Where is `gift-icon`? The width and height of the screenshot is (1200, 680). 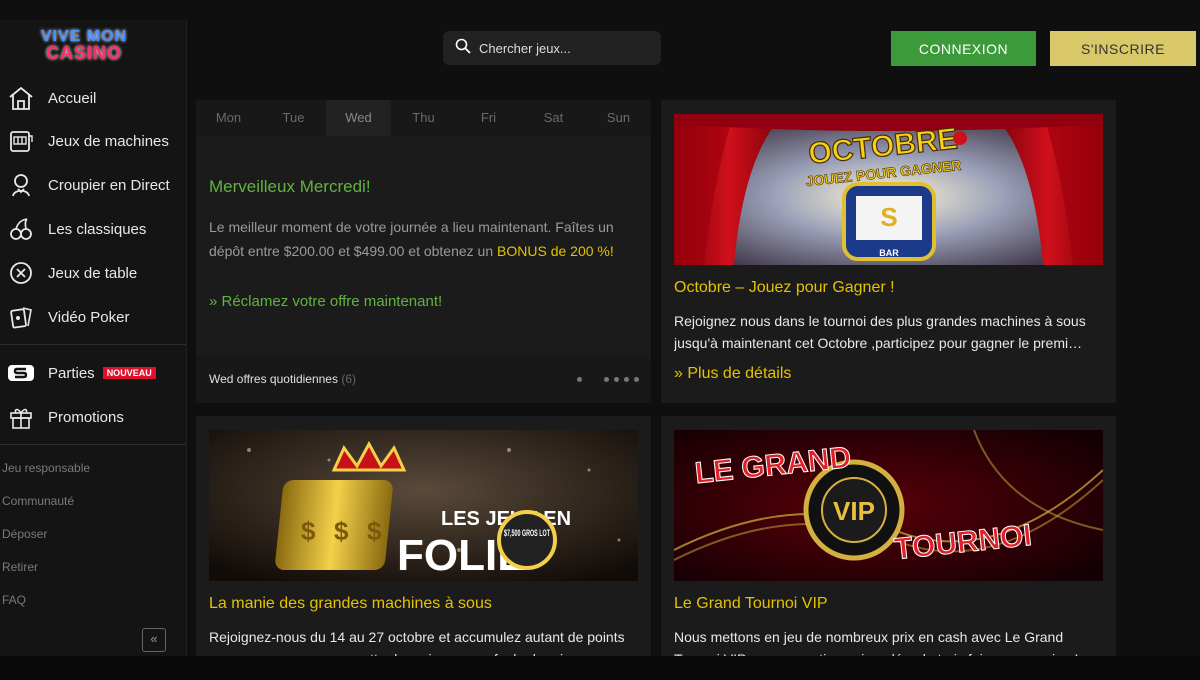 gift-icon is located at coordinates (21, 417).